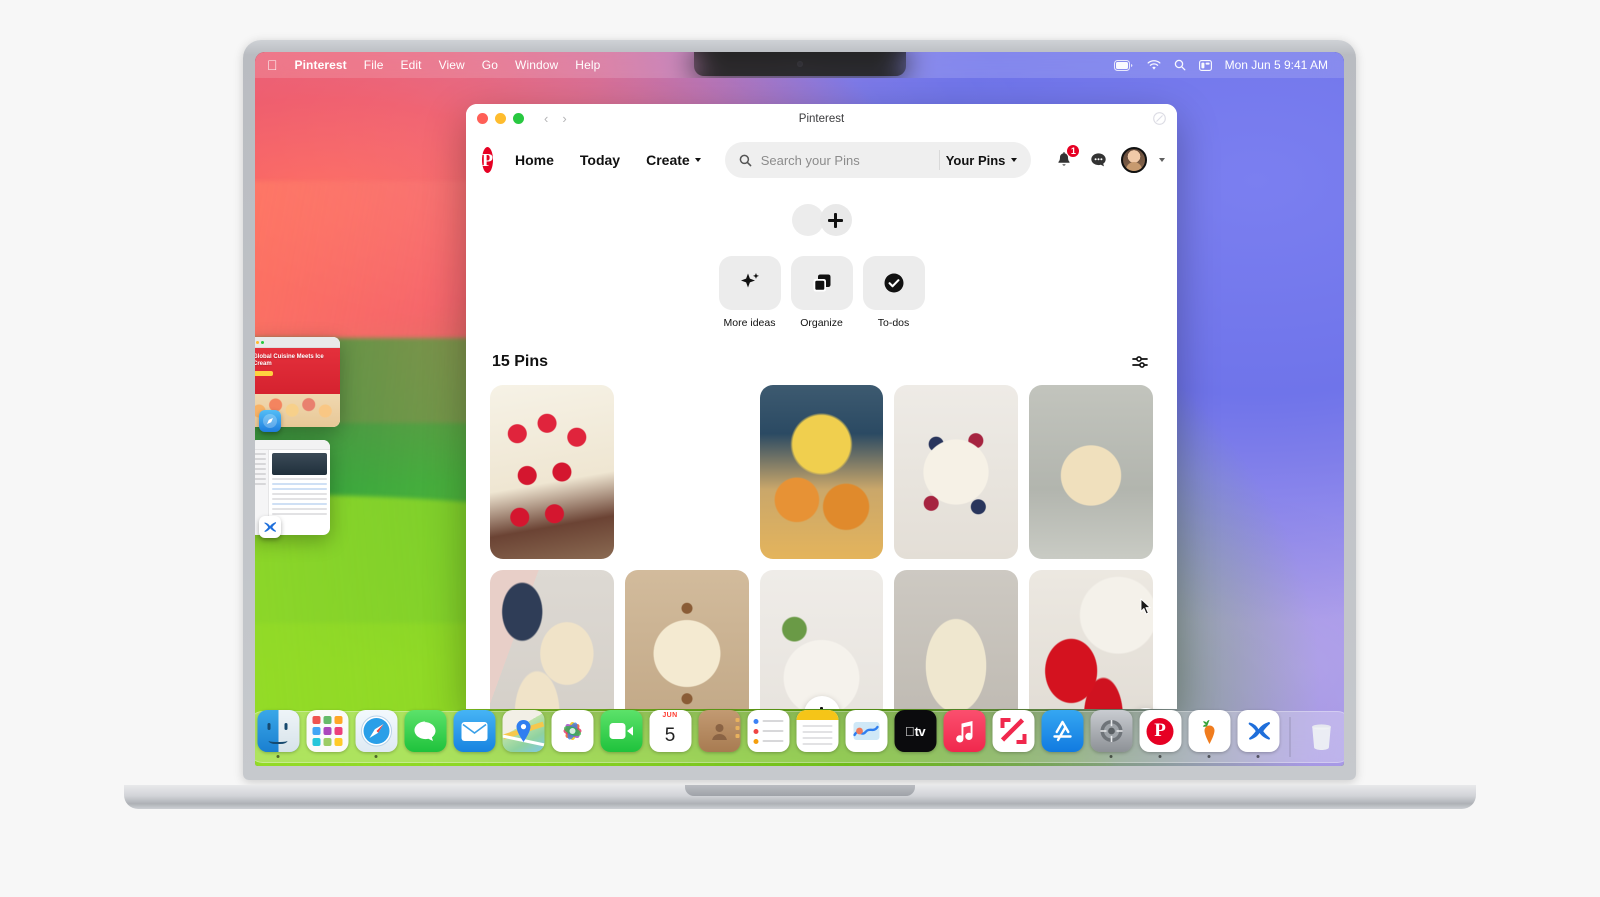 The width and height of the screenshot is (1600, 897). I want to click on dock-item-mail, so click(474, 734).